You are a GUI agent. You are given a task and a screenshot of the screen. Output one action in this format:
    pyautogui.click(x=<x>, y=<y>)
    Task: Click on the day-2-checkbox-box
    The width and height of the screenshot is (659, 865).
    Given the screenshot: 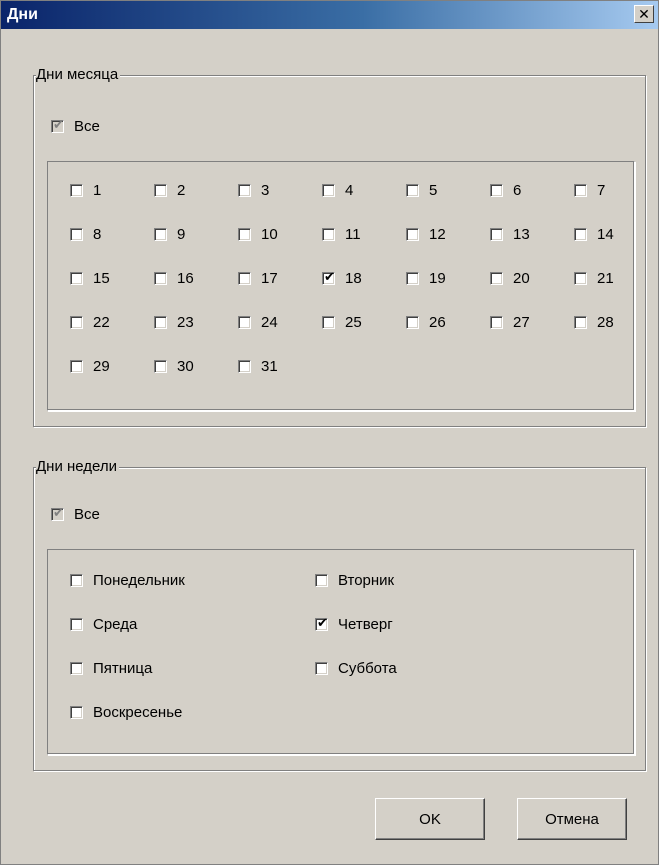 What is the action you would take?
    pyautogui.click(x=160, y=190)
    